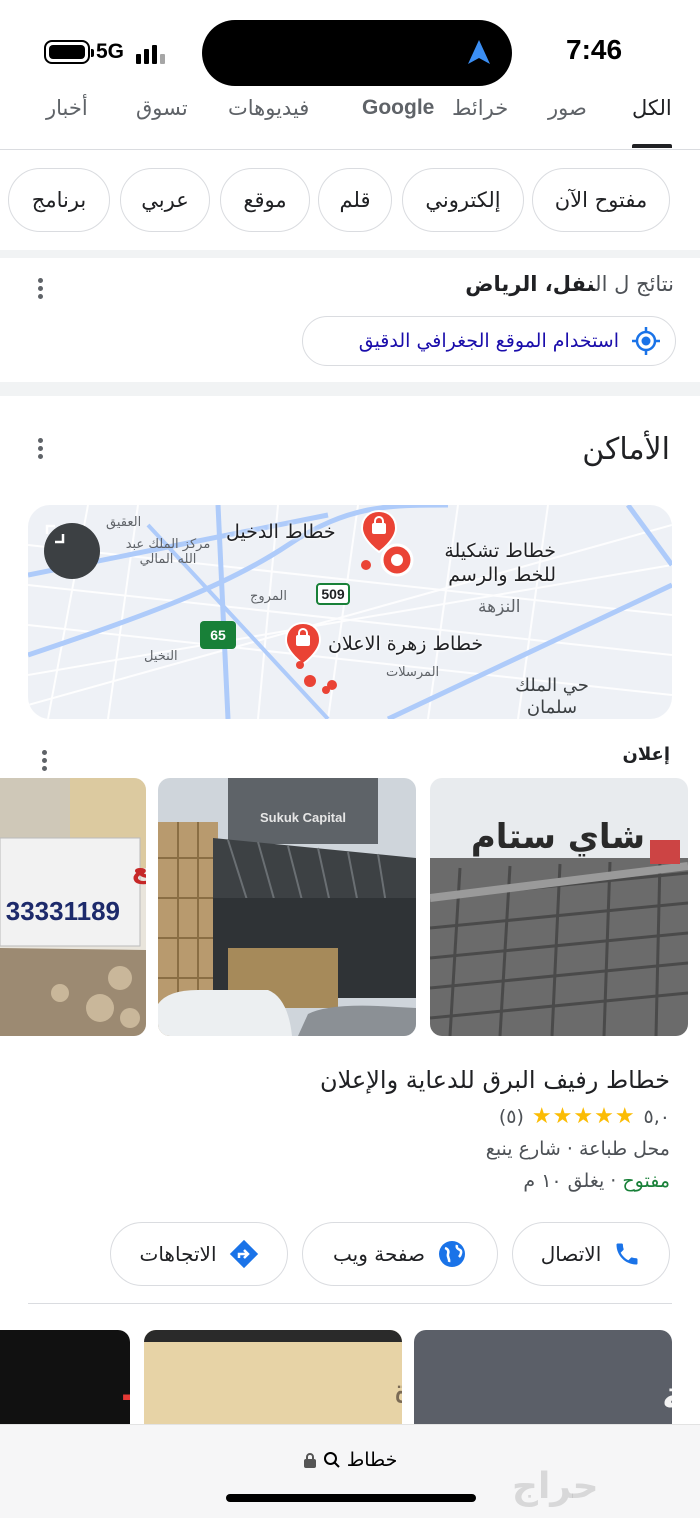  Describe the element at coordinates (495, 1080) in the screenshot. I see `business-name: خطاط رفيف البرق للدعاية والإعلان` at that location.